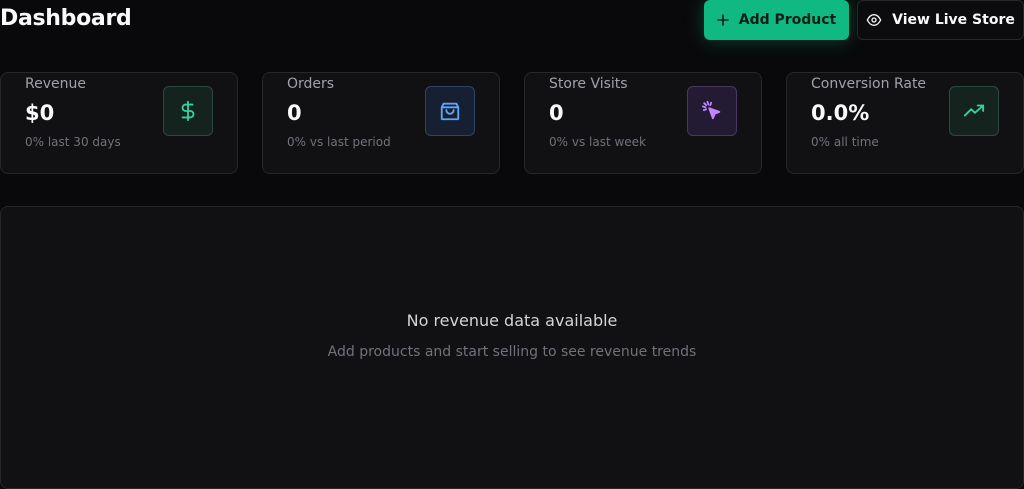 Image resolution: width=1024 pixels, height=489 pixels. I want to click on view-live-store-label: View Live Store, so click(953, 20).